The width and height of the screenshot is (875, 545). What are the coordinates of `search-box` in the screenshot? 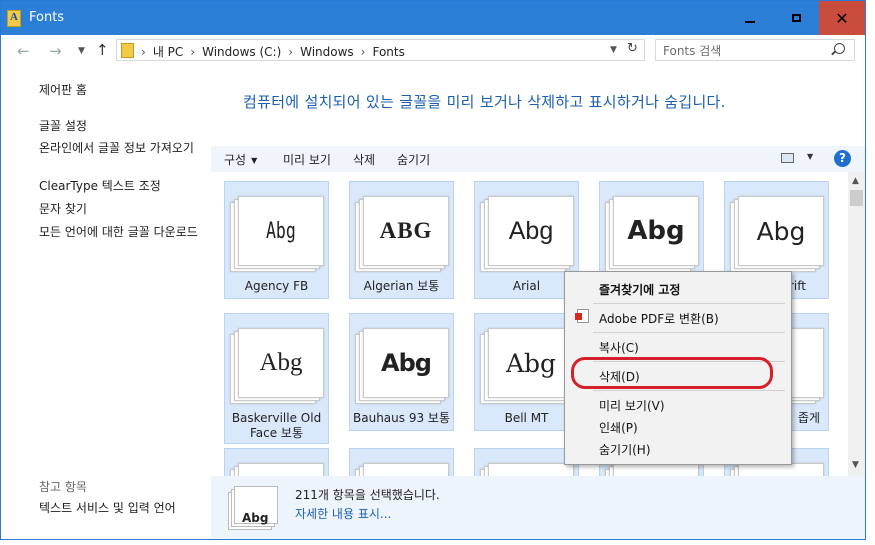 It's located at (755, 50).